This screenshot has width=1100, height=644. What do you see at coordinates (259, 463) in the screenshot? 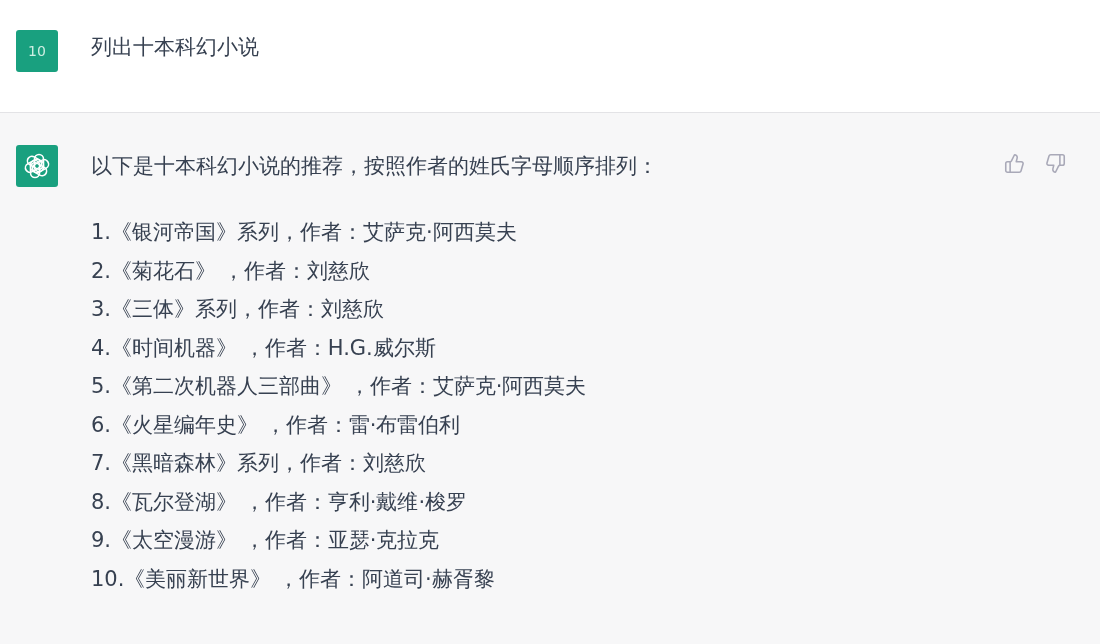
I see `list-item: 7.《黑暗森林》系列，作者：刘慈欣` at bounding box center [259, 463].